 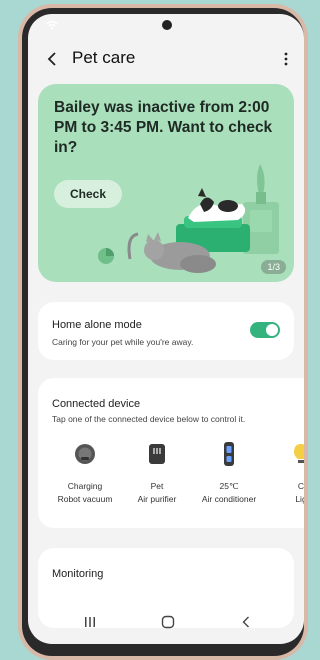 I want to click on device-air-purifier: Pet Air purifier, so click(x=157, y=473).